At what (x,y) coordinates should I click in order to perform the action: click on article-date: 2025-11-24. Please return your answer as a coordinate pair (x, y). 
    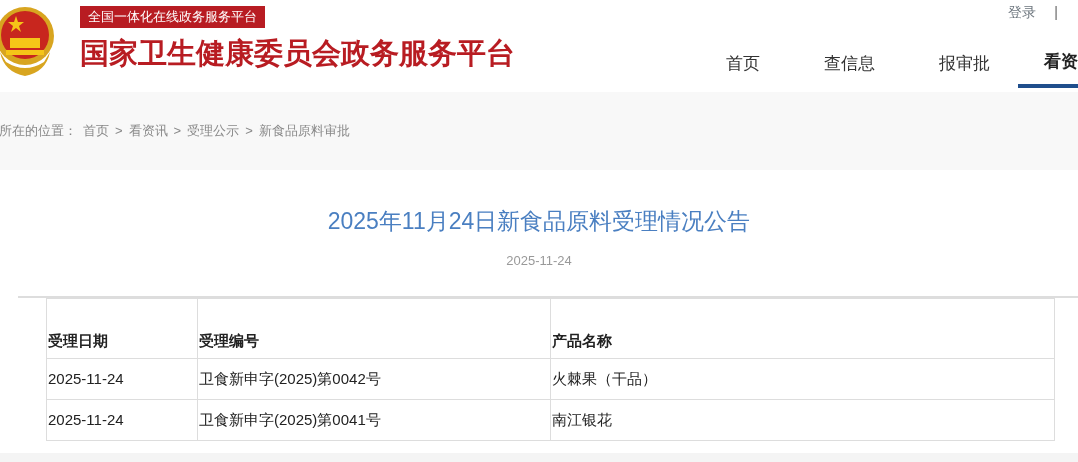
    Looking at the image, I should click on (539, 260).